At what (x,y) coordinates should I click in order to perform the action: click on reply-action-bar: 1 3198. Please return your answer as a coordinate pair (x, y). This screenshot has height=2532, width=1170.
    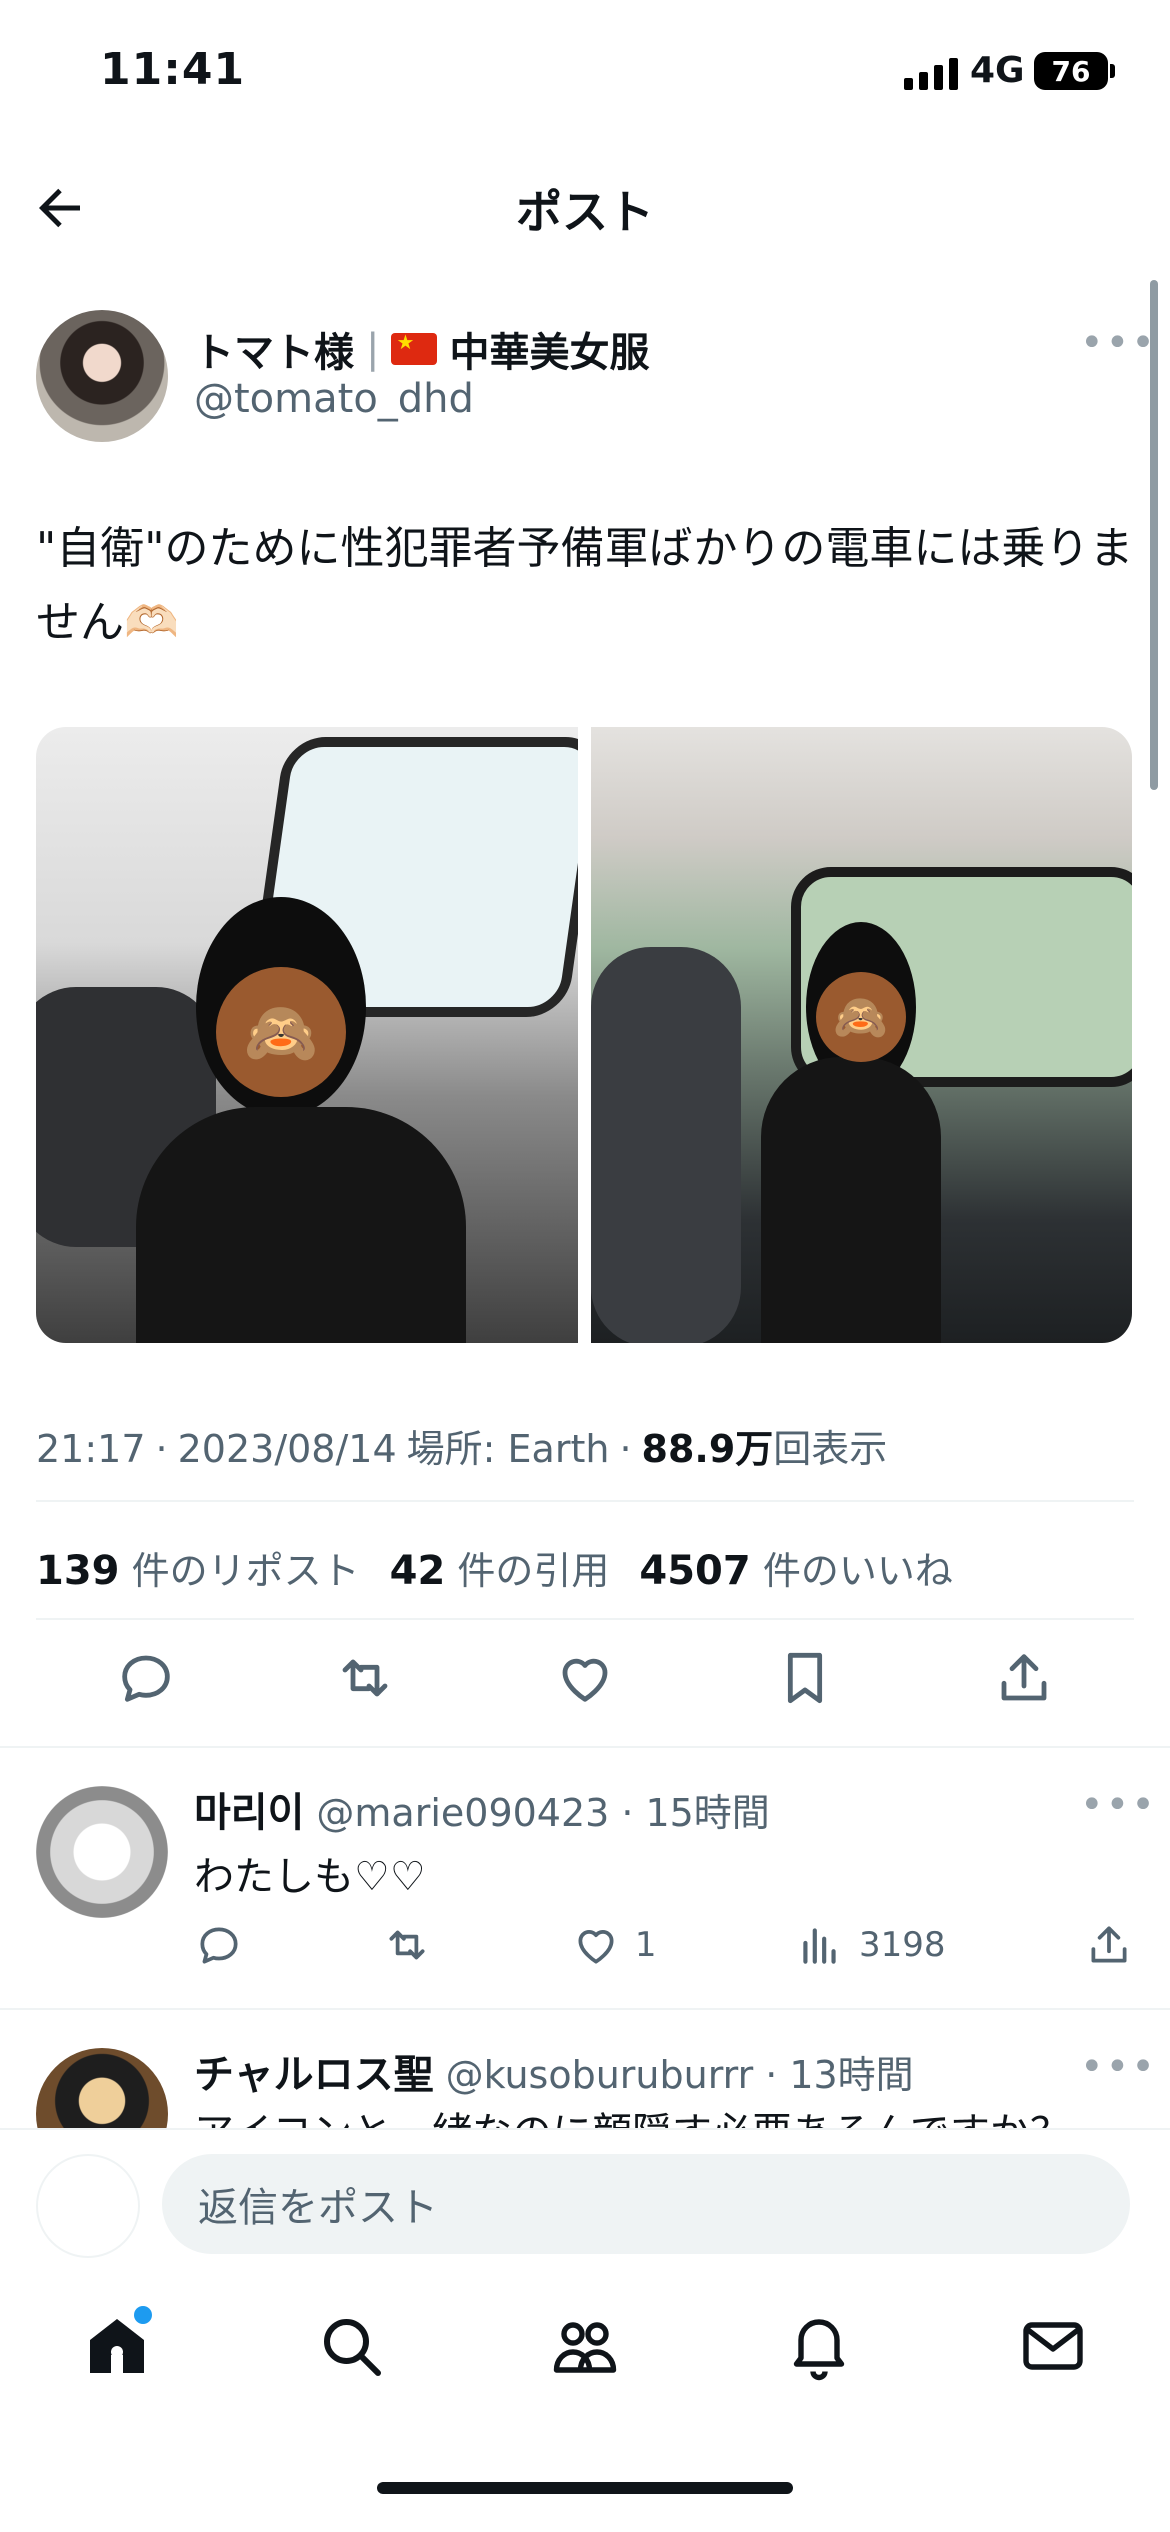
    Looking at the image, I should click on (664, 1945).